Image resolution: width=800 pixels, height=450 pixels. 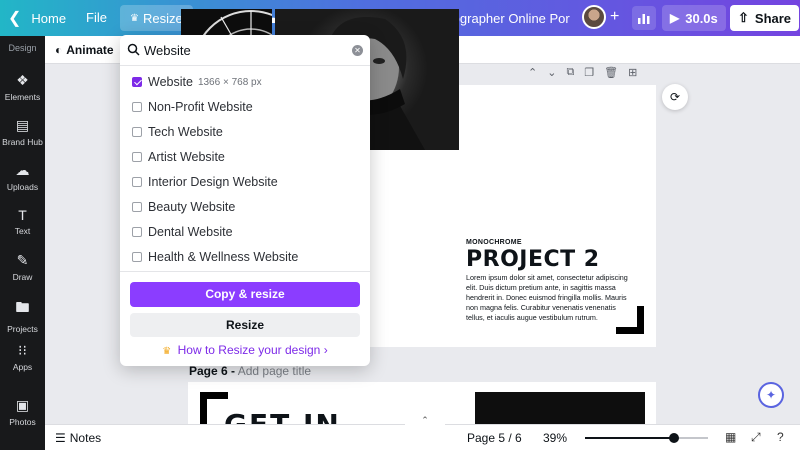 What do you see at coordinates (555, 438) in the screenshot?
I see `zoom-level: 39%` at bounding box center [555, 438].